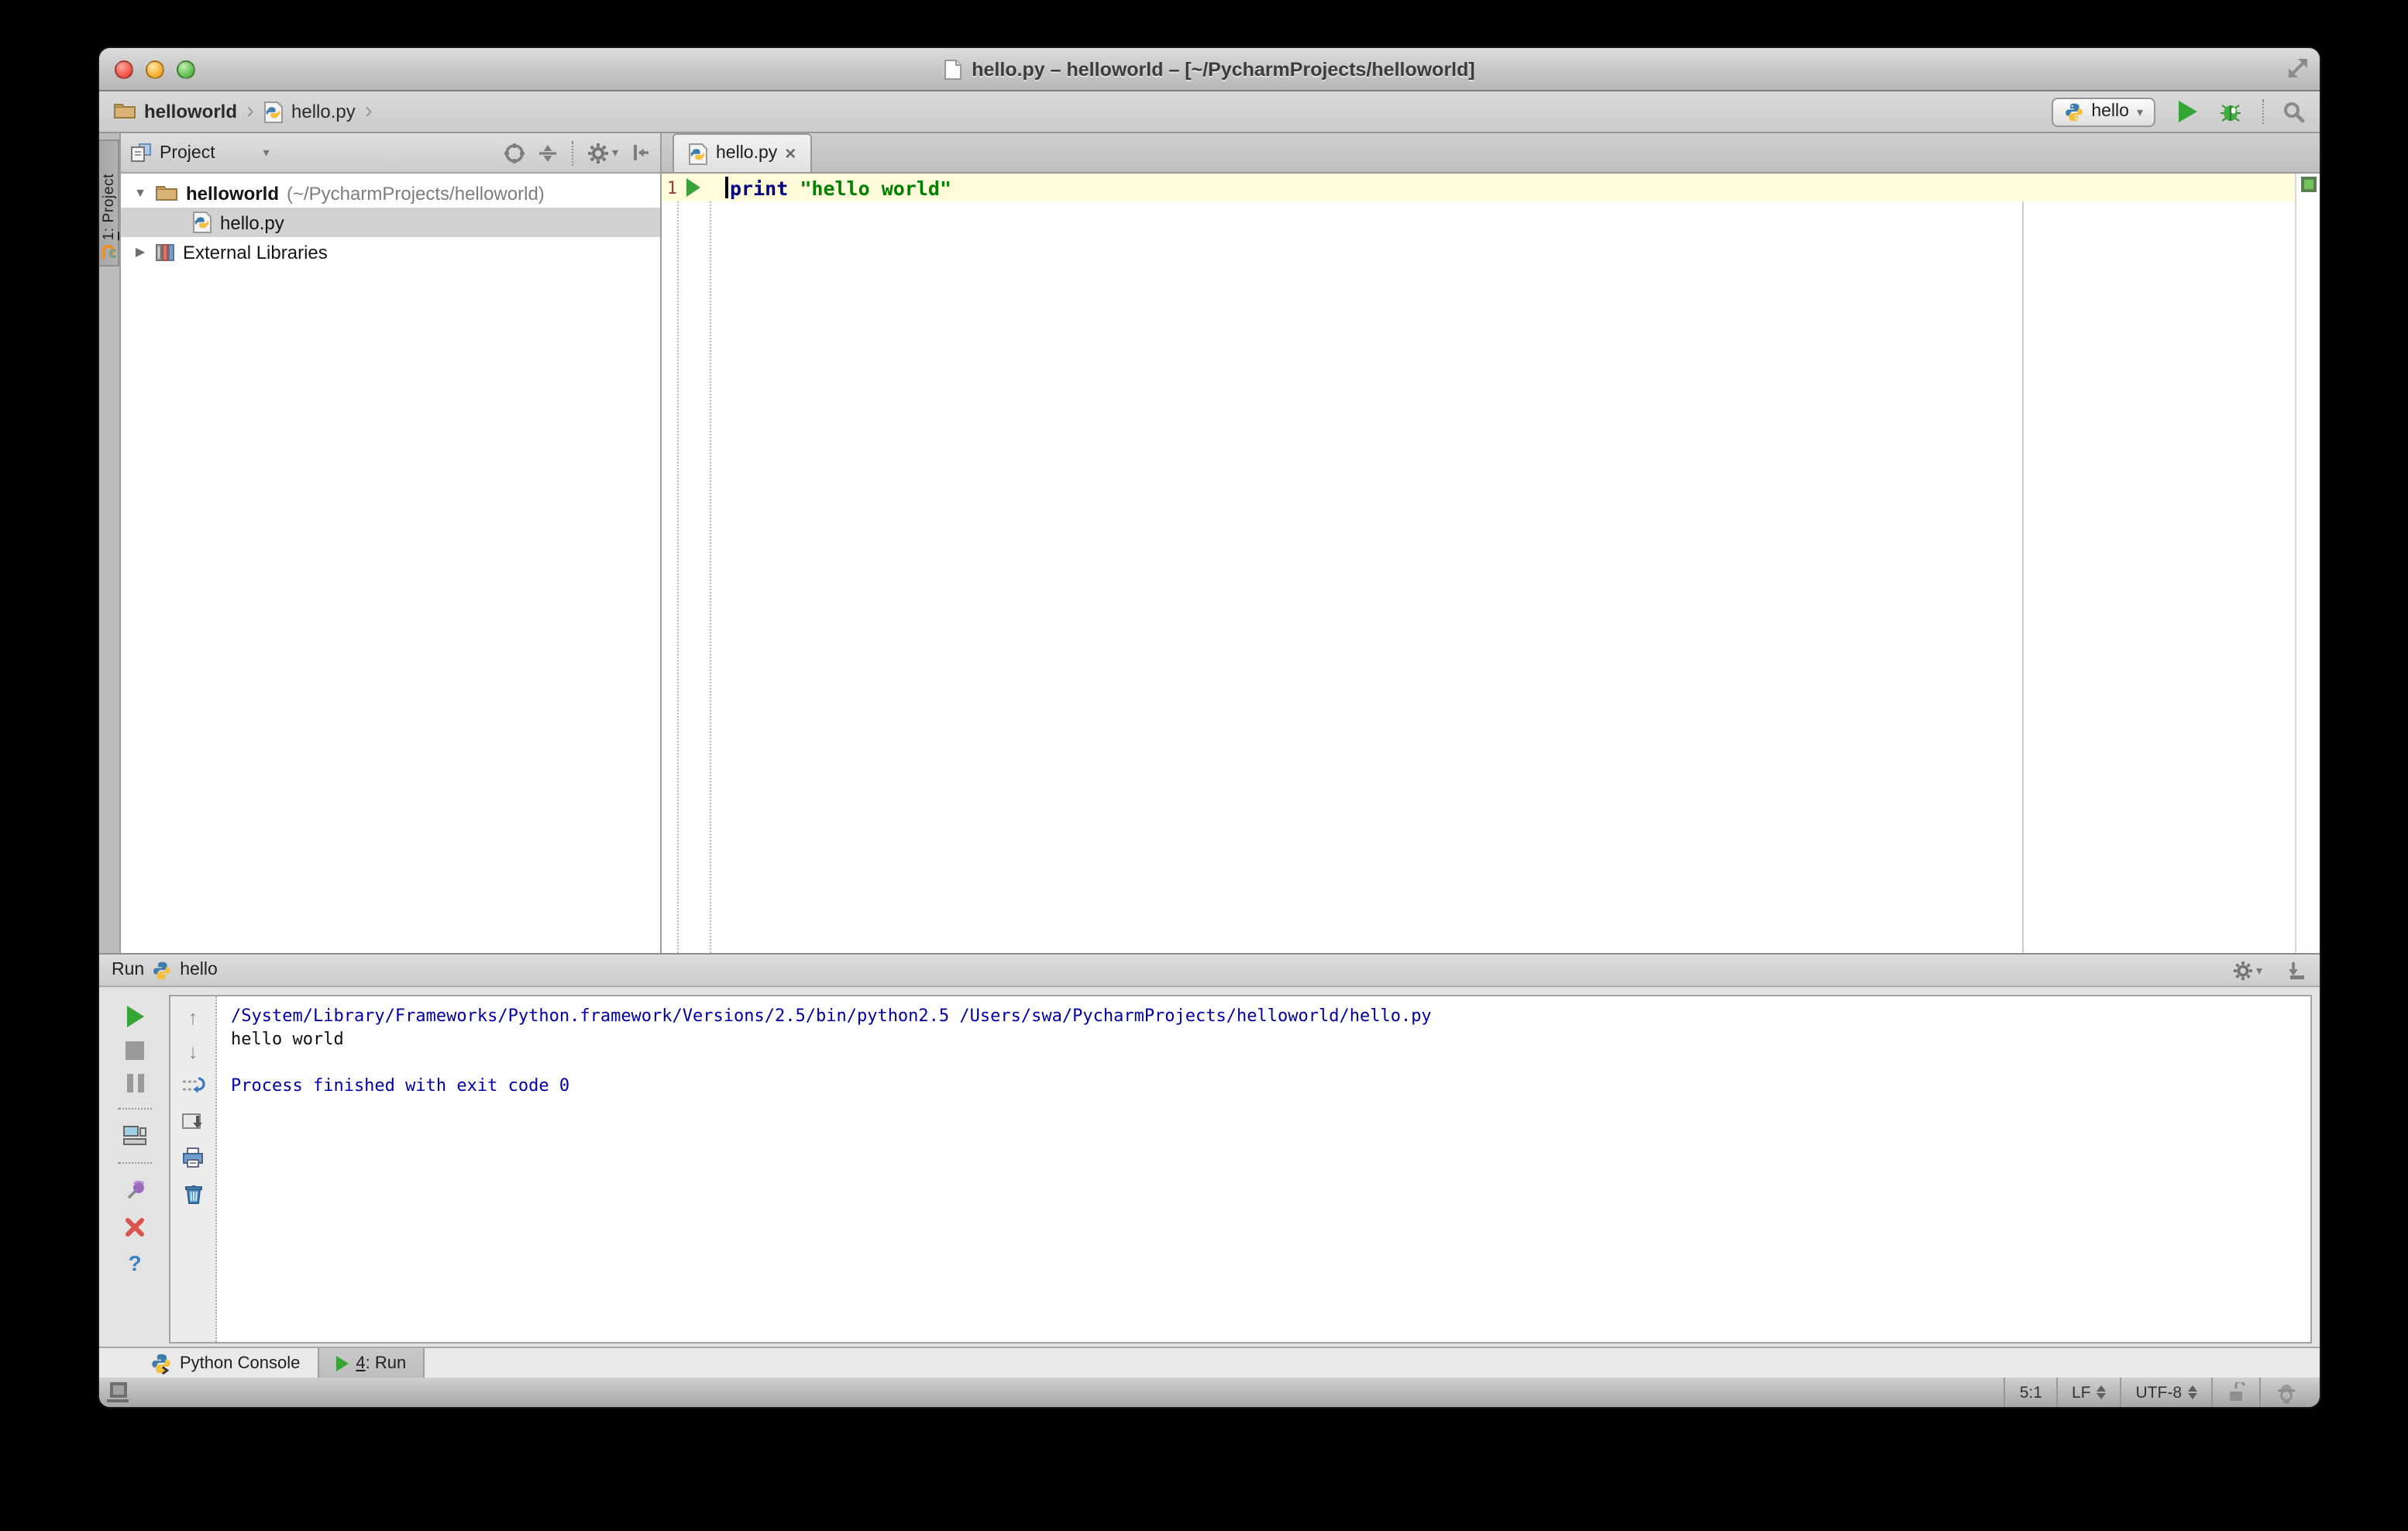 The image size is (2408, 1531). Describe the element at coordinates (2296, 970) in the screenshot. I see `minimize-panel-icon` at that location.